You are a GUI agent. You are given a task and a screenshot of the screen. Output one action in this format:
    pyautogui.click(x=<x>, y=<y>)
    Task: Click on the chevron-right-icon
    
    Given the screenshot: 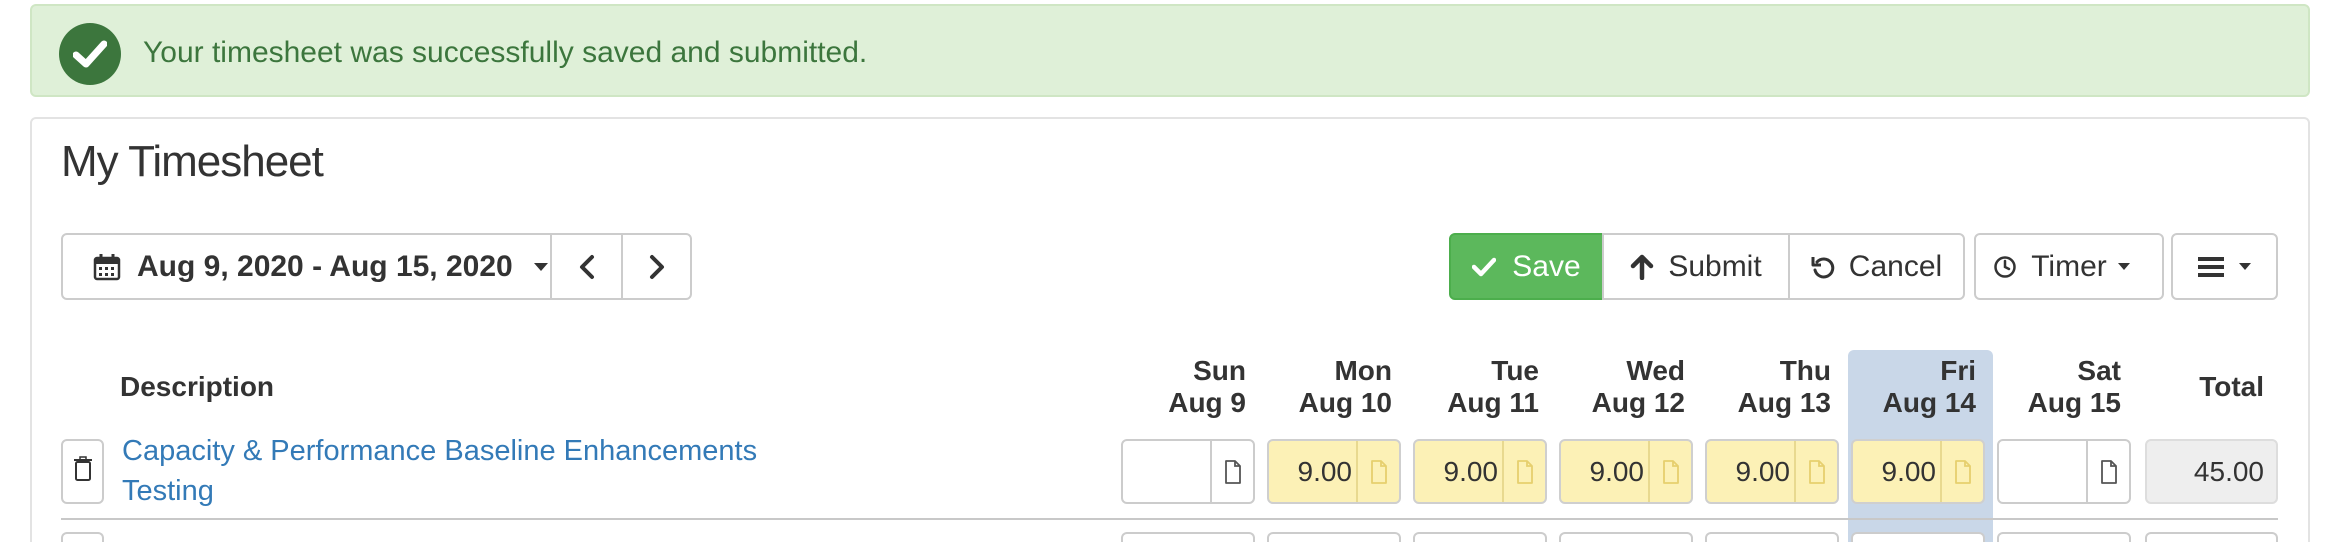 What is the action you would take?
    pyautogui.click(x=657, y=267)
    